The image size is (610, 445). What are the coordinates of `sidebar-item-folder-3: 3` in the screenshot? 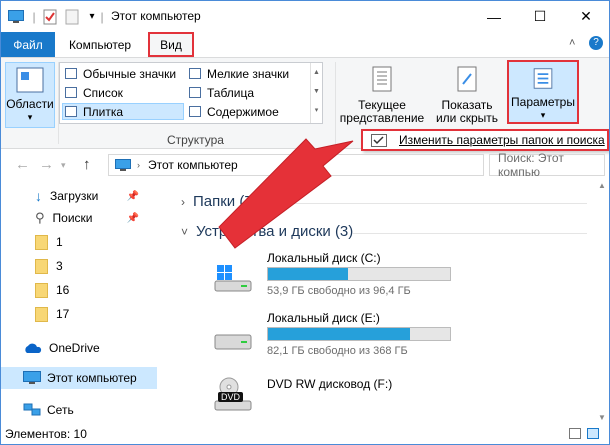 It's located at (79, 266).